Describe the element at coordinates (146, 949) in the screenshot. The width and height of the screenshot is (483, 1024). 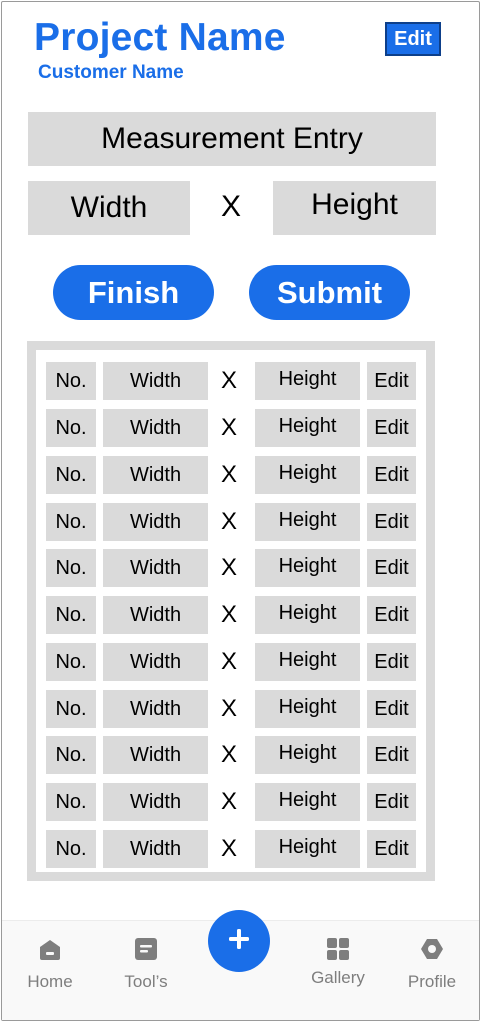
I see `tools-icon` at that location.